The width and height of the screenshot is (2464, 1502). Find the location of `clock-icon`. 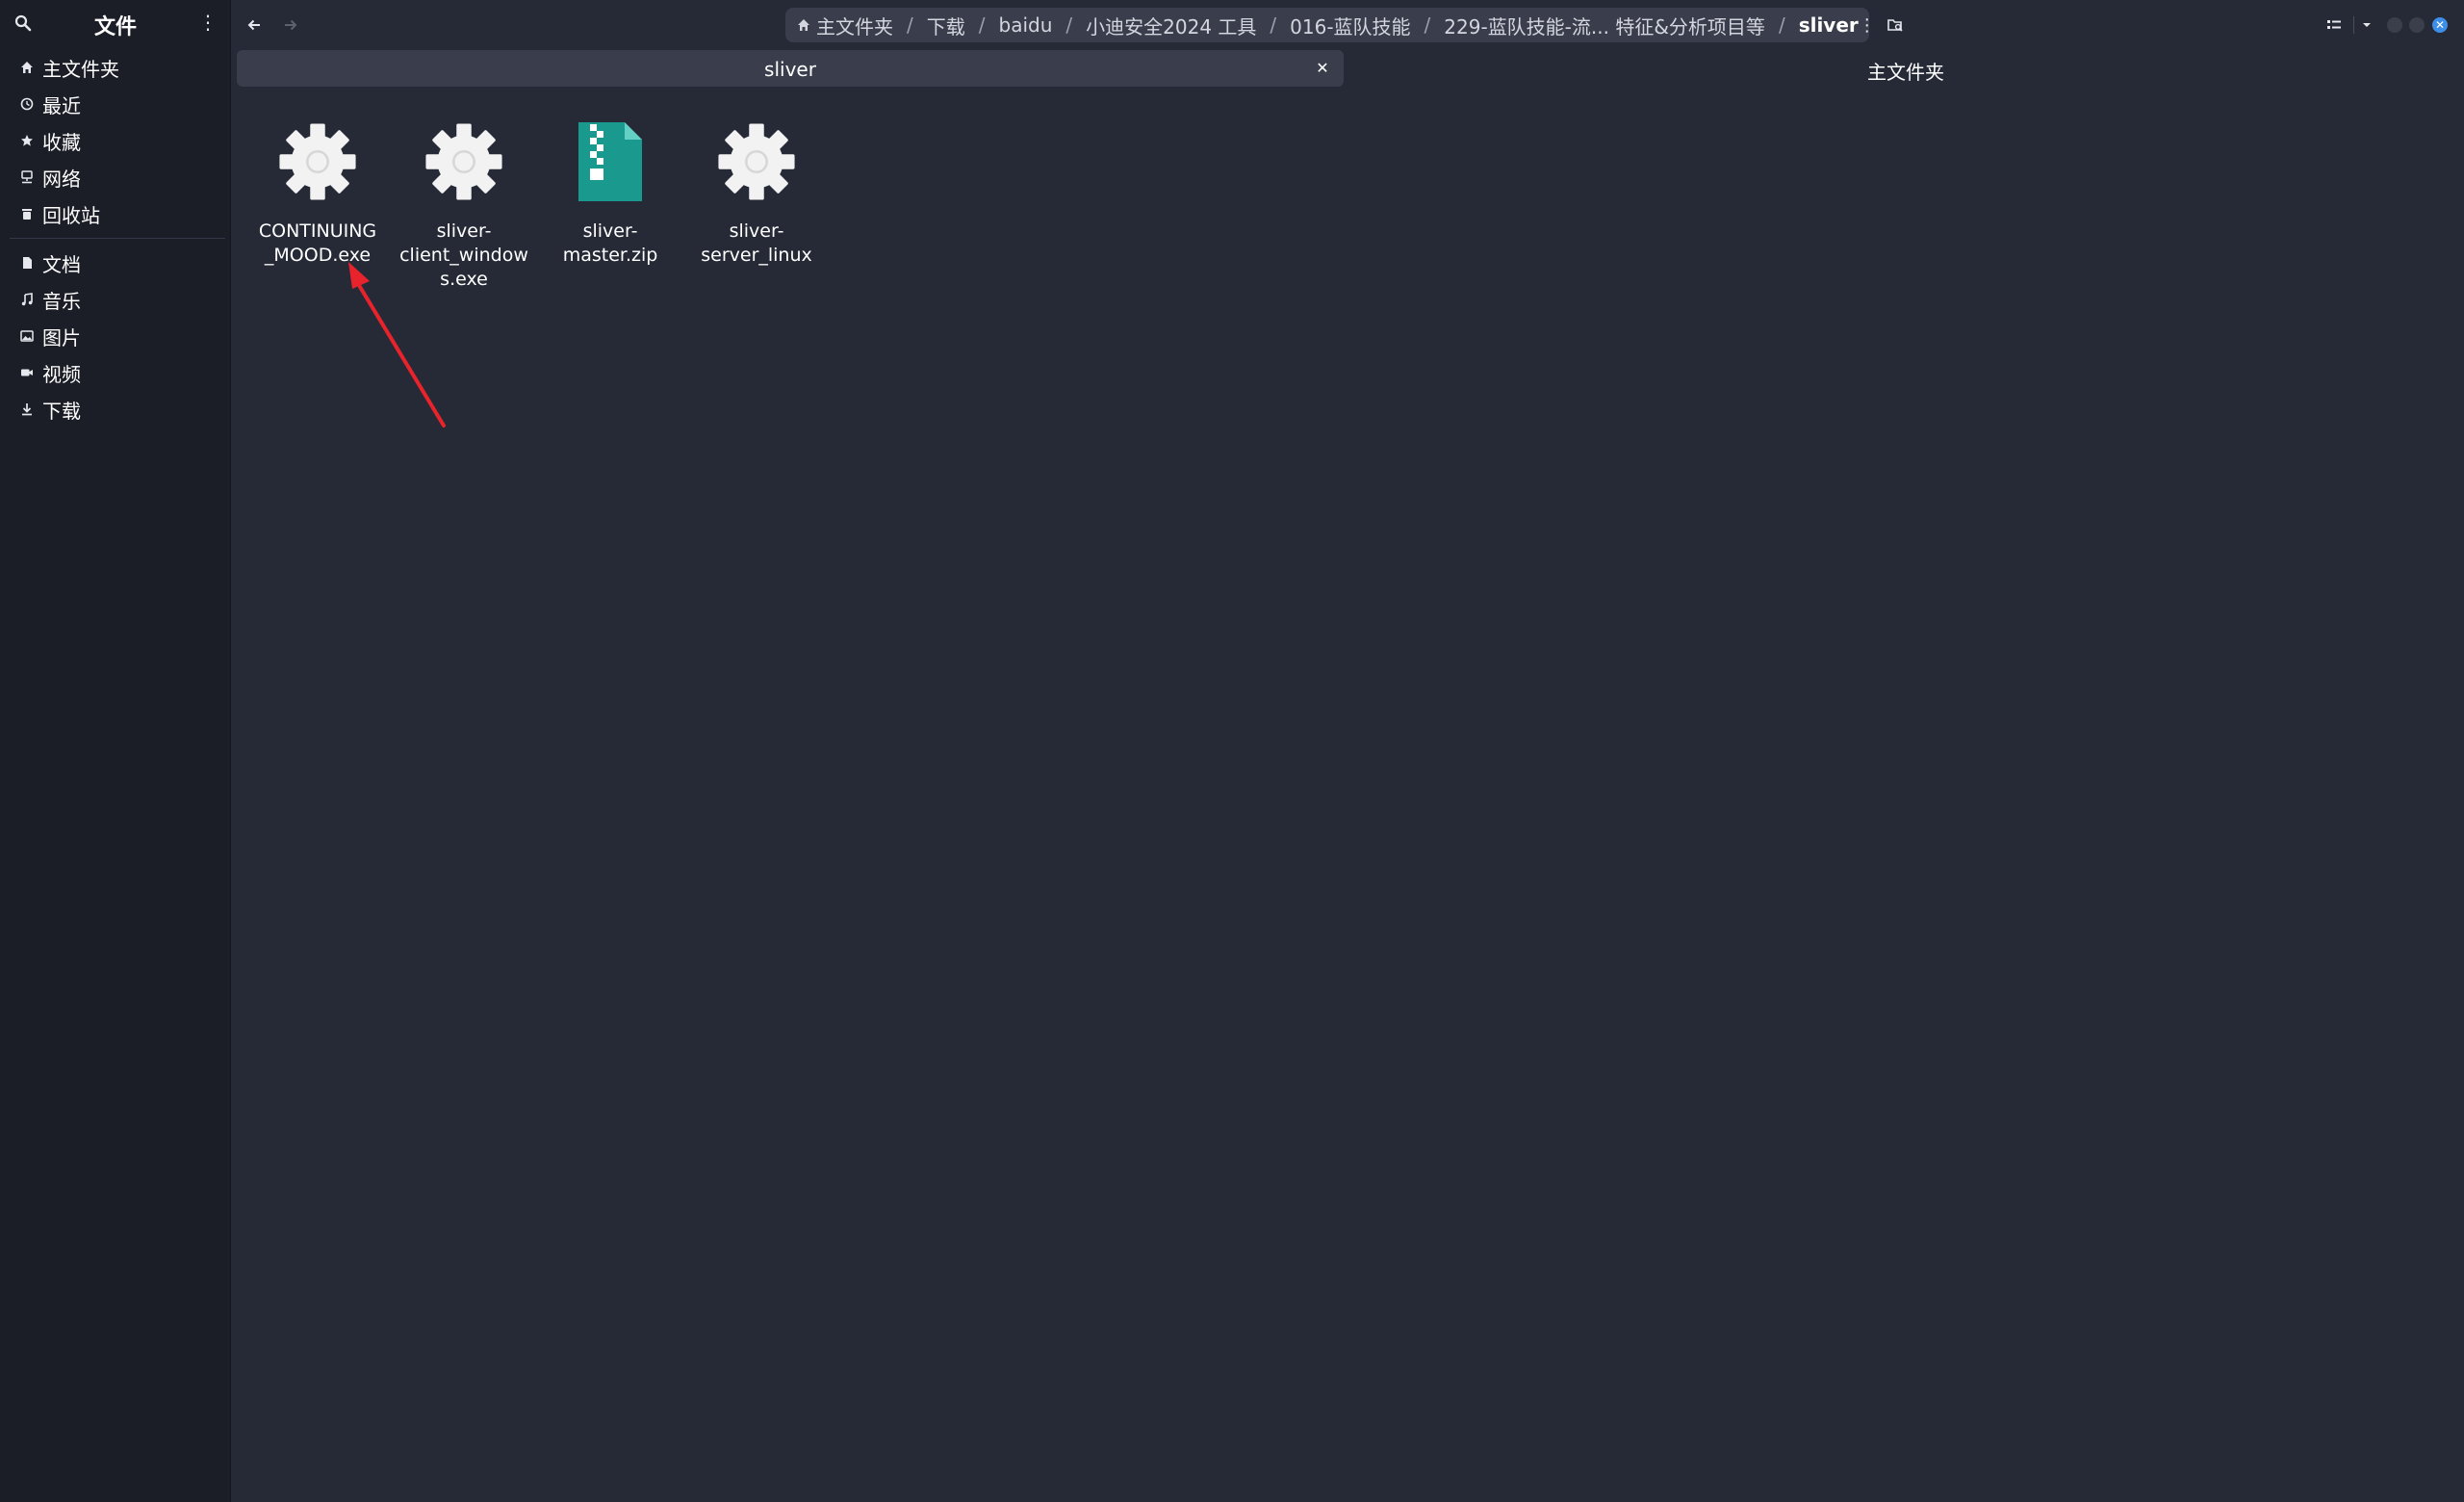

clock-icon is located at coordinates (27, 104).